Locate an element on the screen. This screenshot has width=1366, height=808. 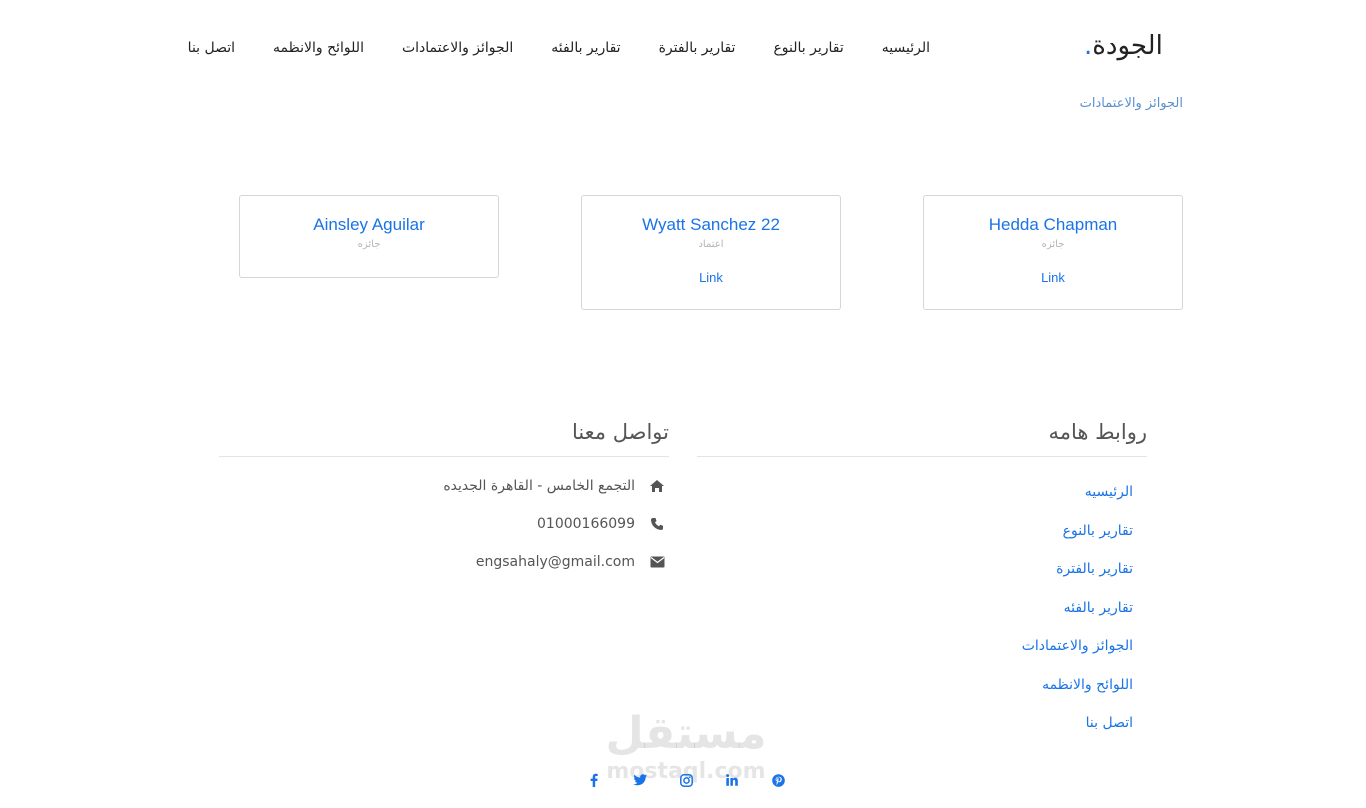
nav-contact: اتصل بنا is located at coordinates (211, 48).